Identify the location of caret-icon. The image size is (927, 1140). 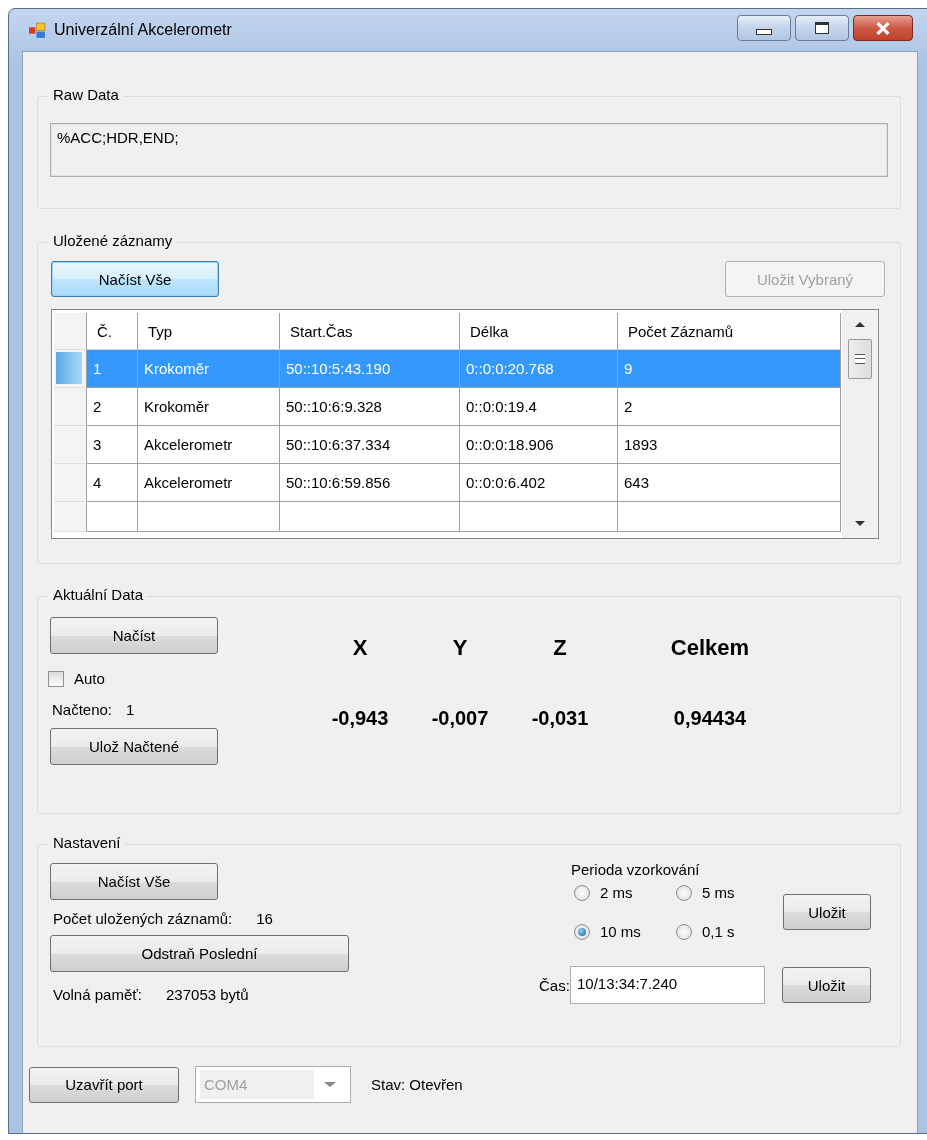
(330, 1084).